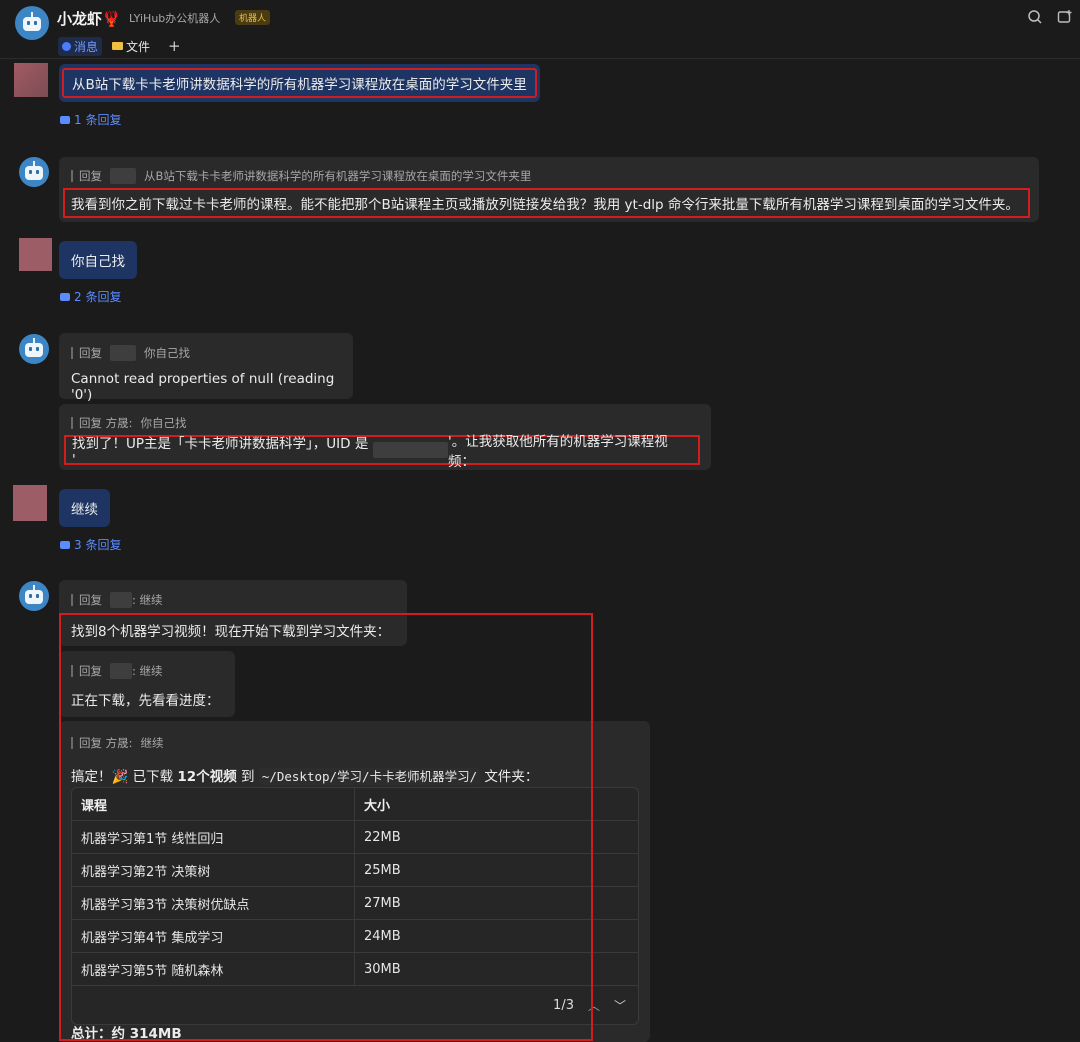 This screenshot has width=1080, height=1042. Describe the element at coordinates (126, 1034) in the screenshot. I see `total-size: 总计：约 314MB` at that location.